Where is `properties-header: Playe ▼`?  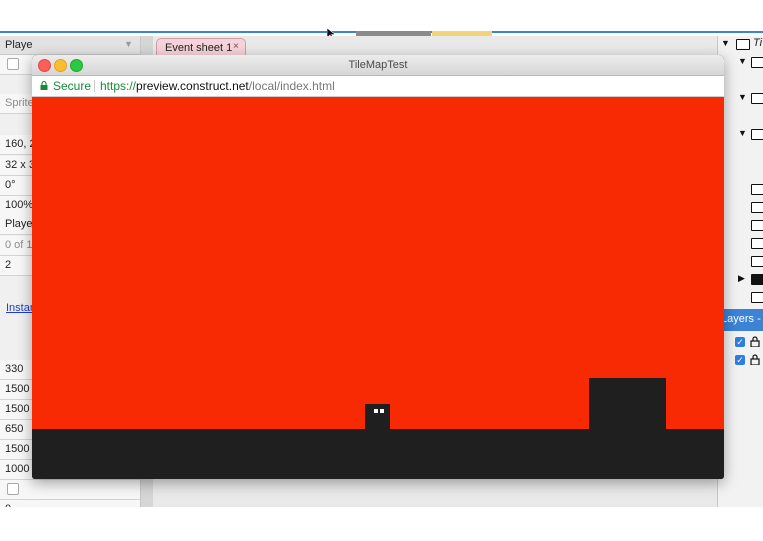 properties-header: Playe ▼ is located at coordinates (70, 45).